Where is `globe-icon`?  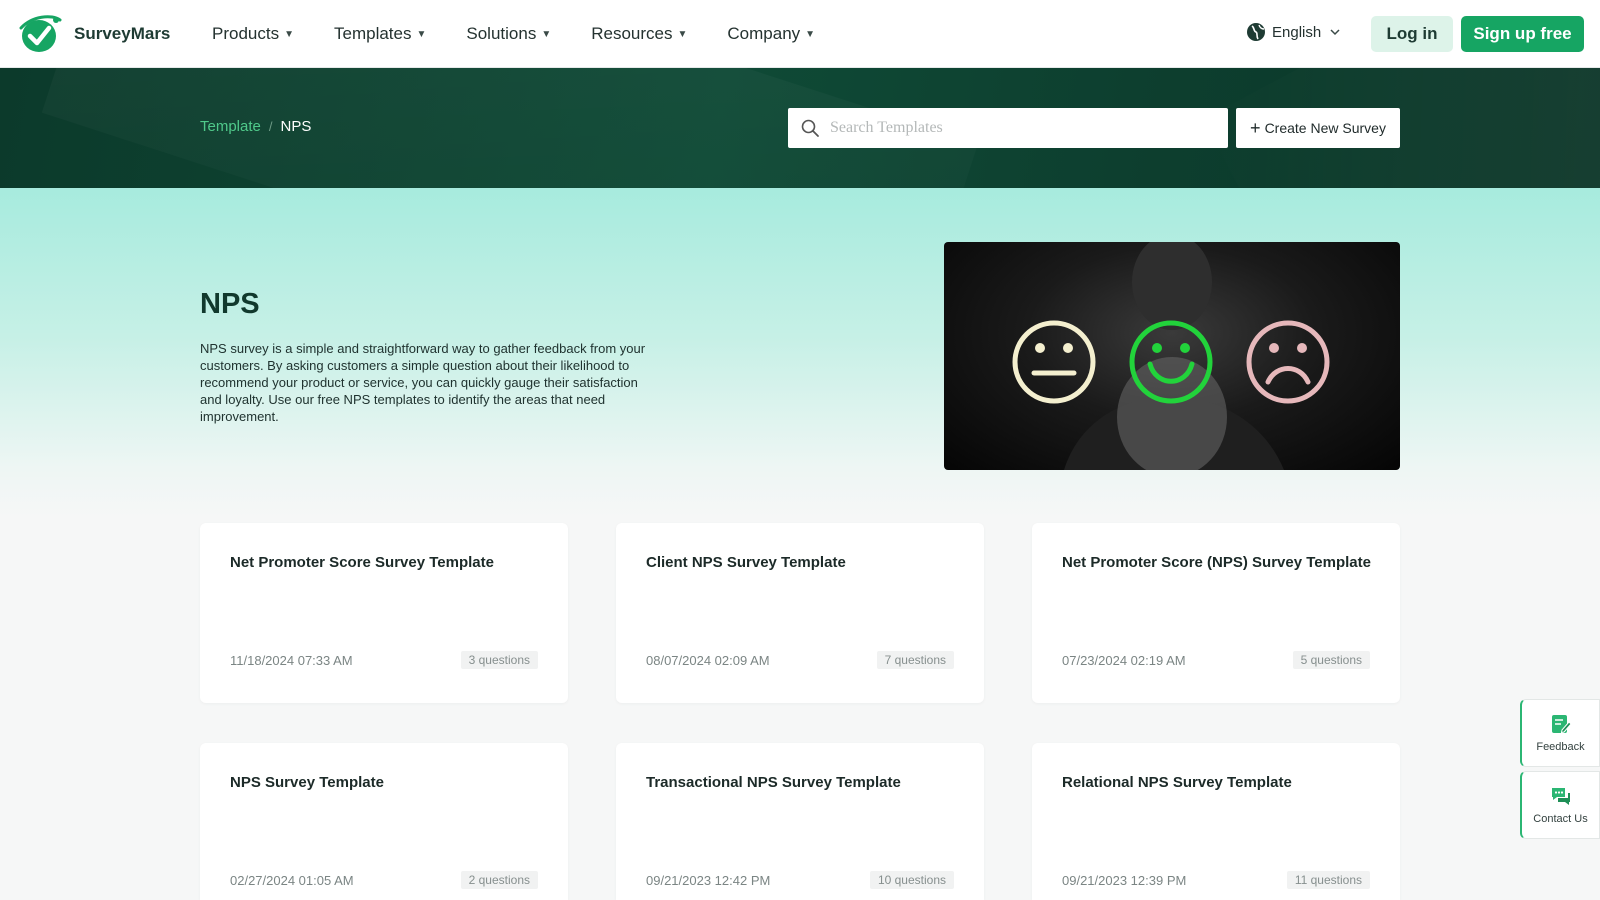
globe-icon is located at coordinates (1256, 32).